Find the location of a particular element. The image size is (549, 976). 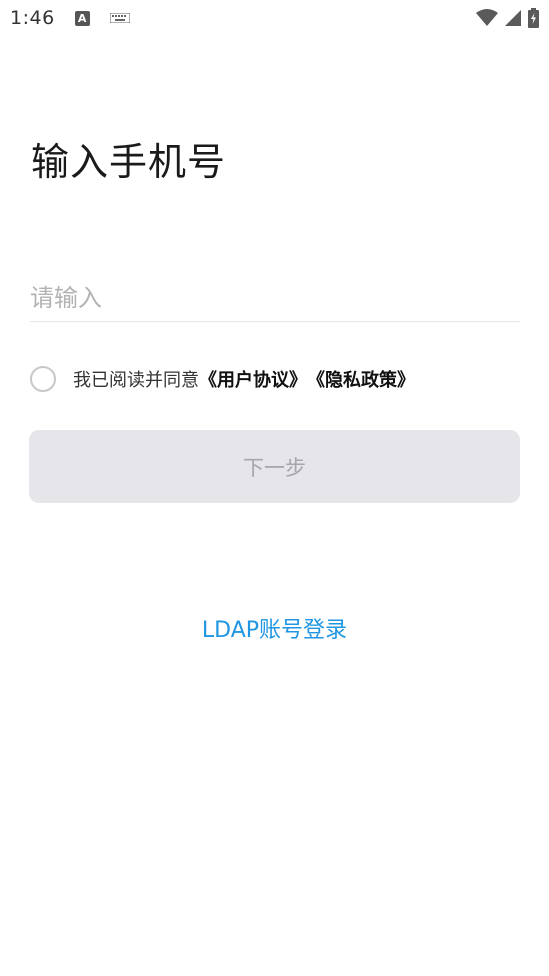

phone-number-input is located at coordinates (275, 298).